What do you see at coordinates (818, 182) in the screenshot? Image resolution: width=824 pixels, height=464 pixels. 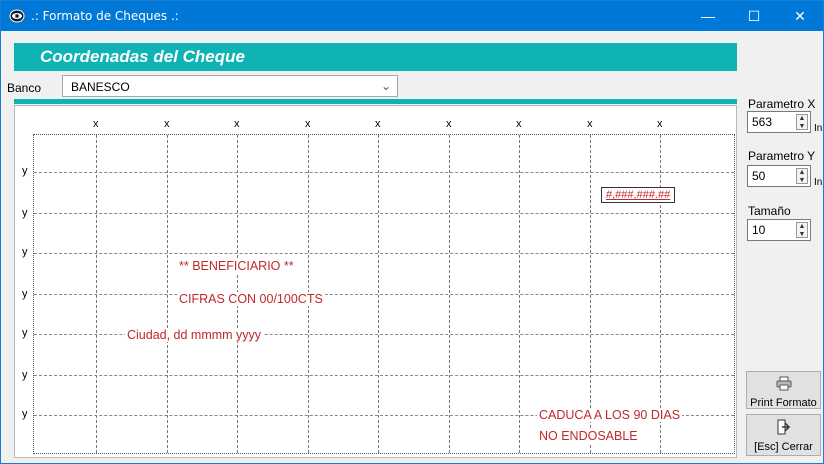 I see `param-y-unit: In` at bounding box center [818, 182].